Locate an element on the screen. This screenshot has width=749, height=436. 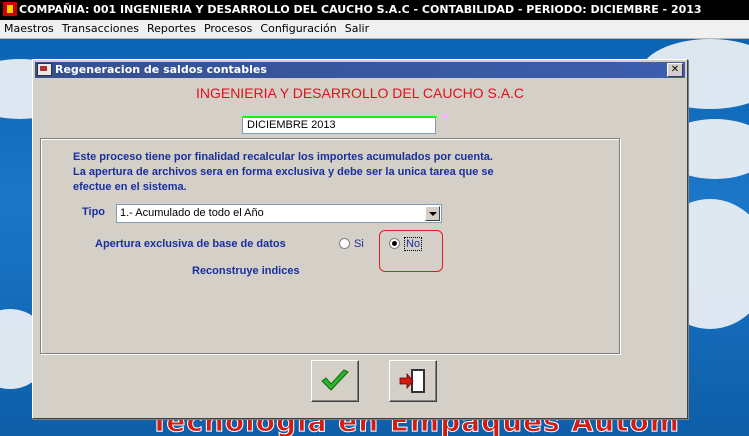
menu-reportes: Reportes is located at coordinates (171, 29).